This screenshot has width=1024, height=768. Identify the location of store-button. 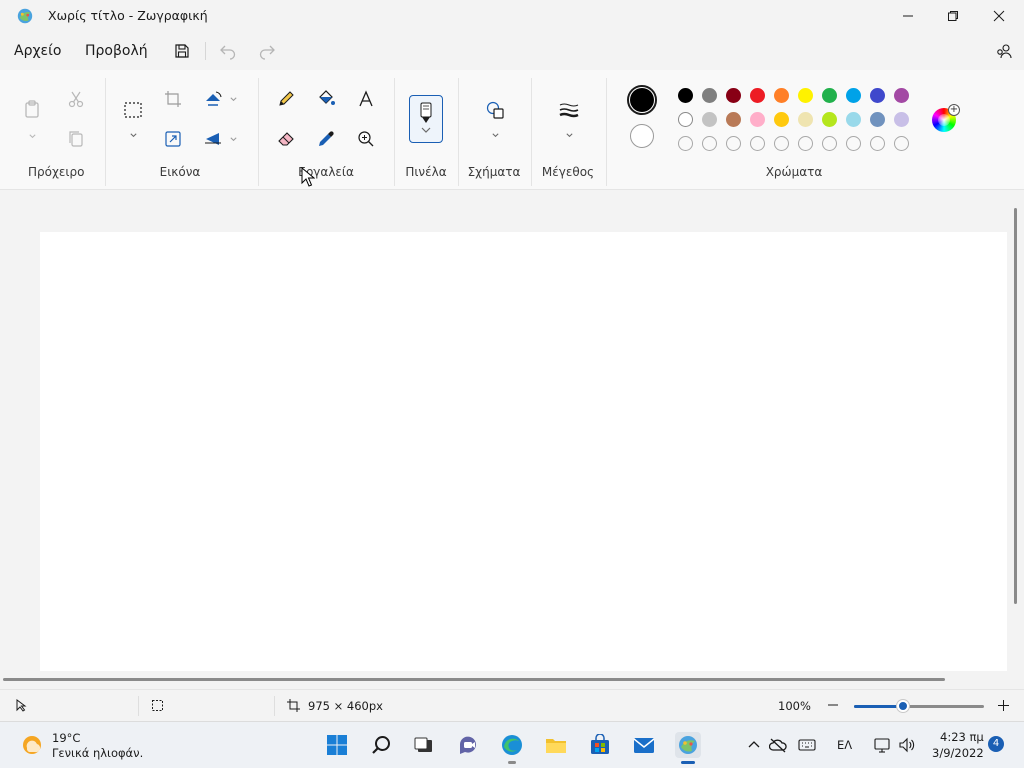
(600, 745).